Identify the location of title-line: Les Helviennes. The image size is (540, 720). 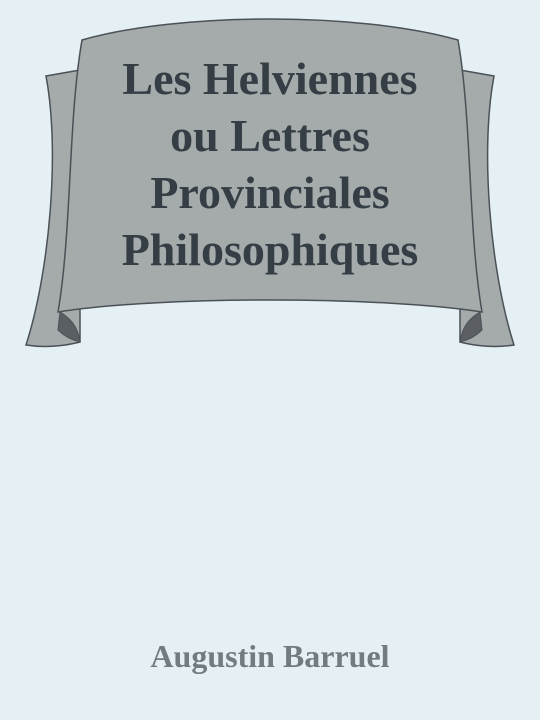
(270, 78).